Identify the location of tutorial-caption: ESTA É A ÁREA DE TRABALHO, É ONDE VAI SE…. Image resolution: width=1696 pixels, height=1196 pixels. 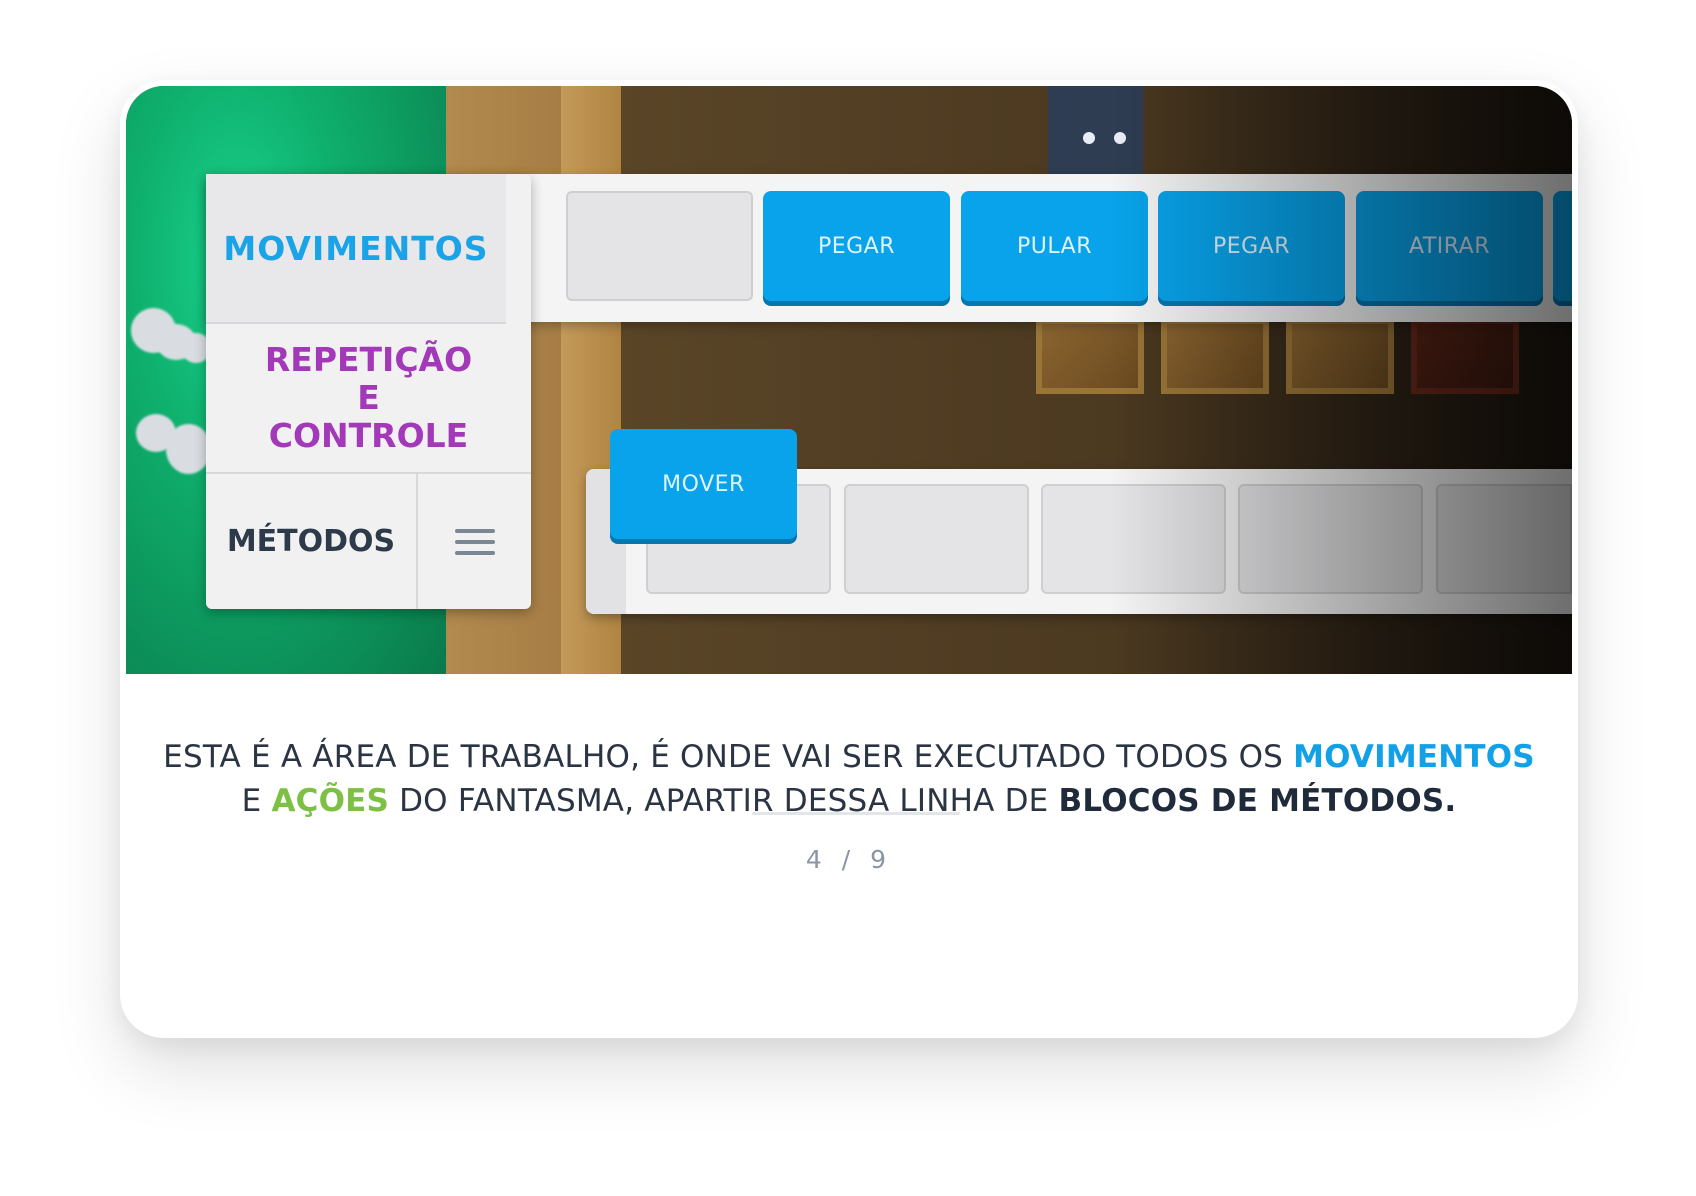
(849, 779).